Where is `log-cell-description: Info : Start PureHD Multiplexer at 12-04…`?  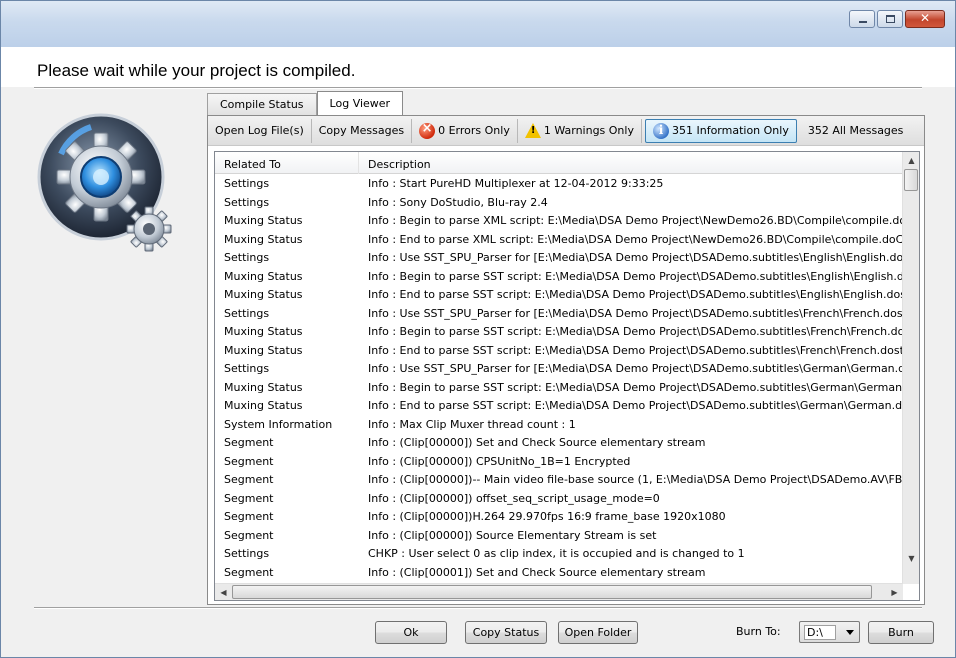
log-cell-description: Info : Start PureHD Multiplexer at 12-04… is located at coordinates (516, 183).